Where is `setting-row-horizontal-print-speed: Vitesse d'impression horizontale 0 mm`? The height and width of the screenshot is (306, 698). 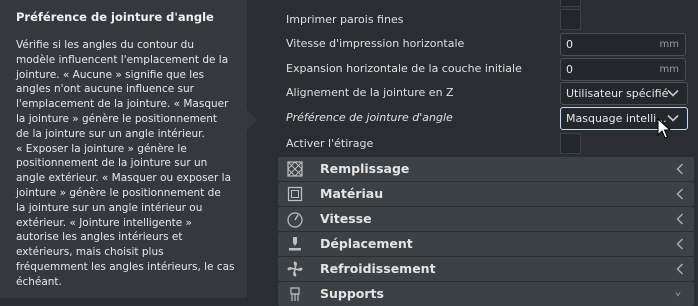 setting-row-horizontal-print-speed: Vitesse d'impression horizontale 0 mm is located at coordinates (478, 44).